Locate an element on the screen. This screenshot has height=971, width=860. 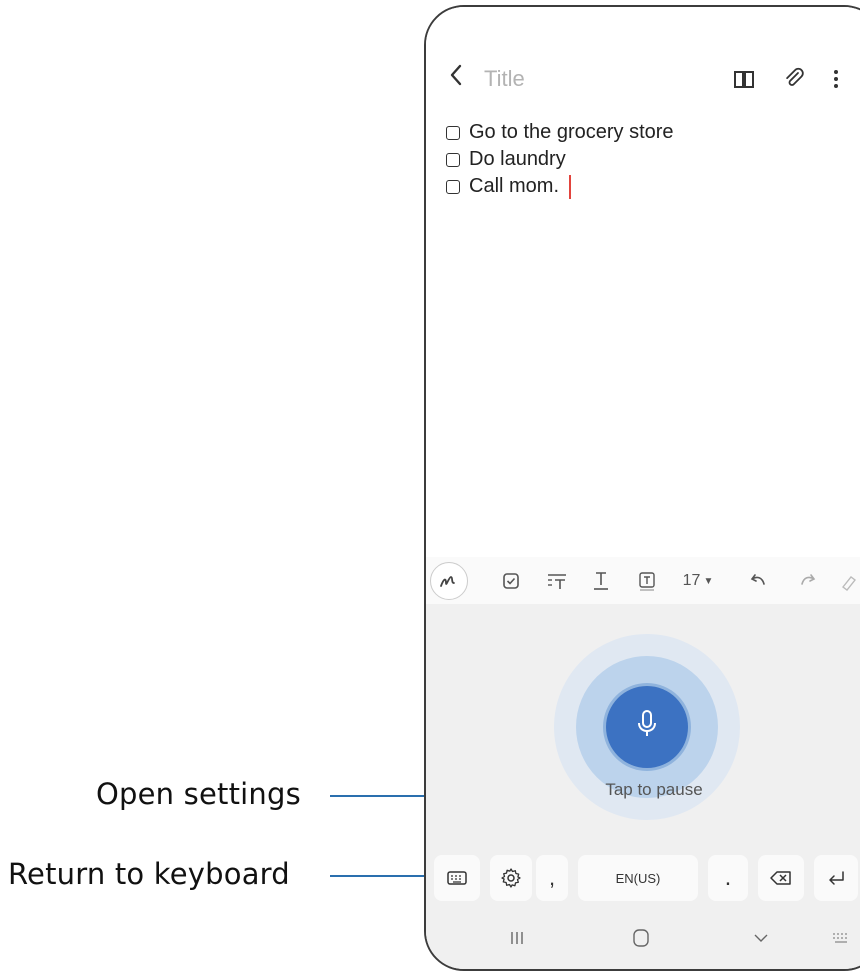
home-icon is located at coordinates (641, 938).